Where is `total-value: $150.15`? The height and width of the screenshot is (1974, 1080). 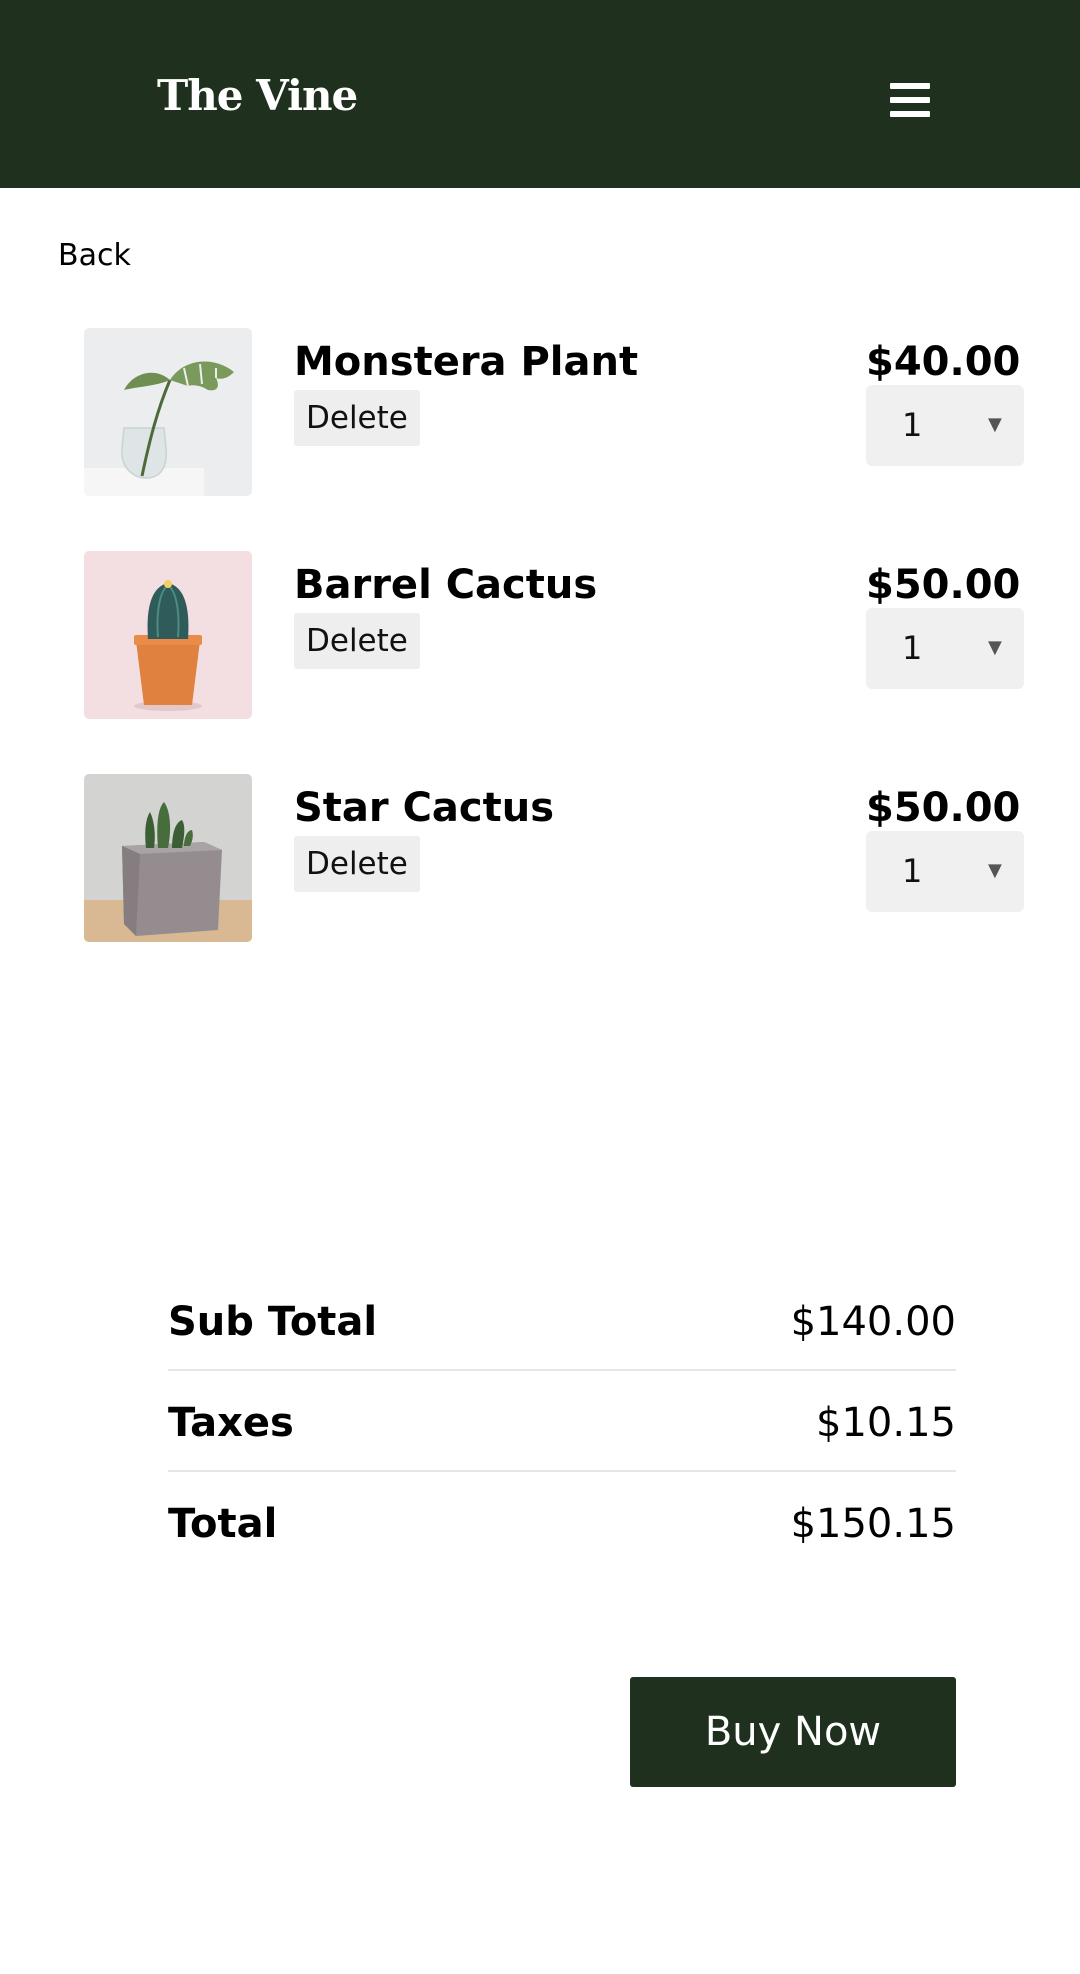 total-value: $150.15 is located at coordinates (873, 1524).